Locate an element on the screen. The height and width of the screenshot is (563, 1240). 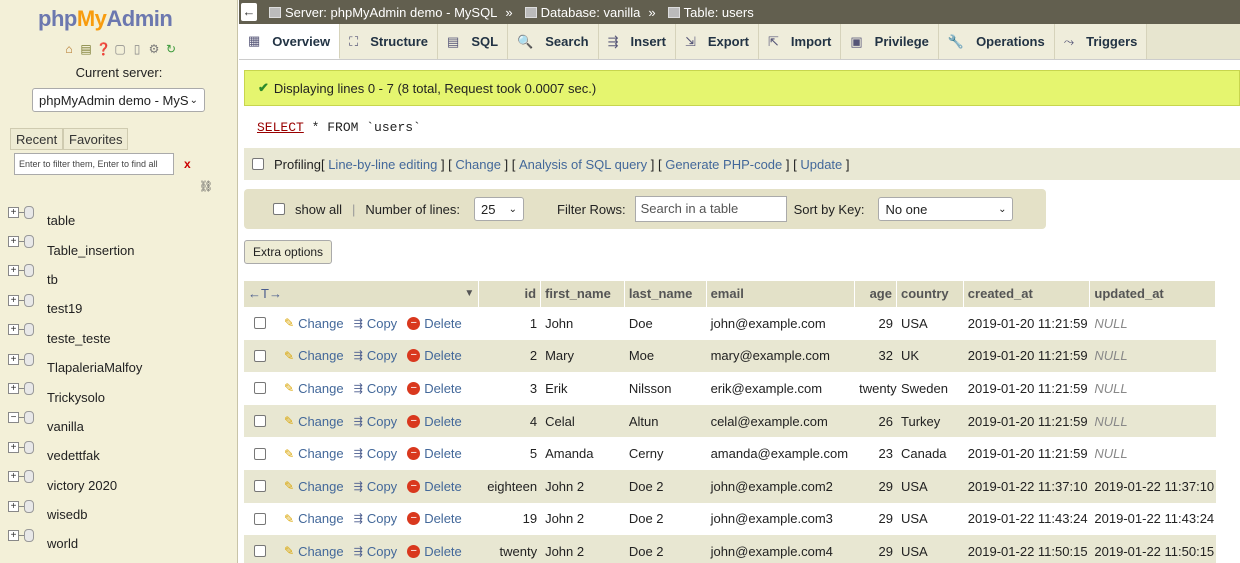
cell-first-name: John 2 is located at coordinates (583, 518).